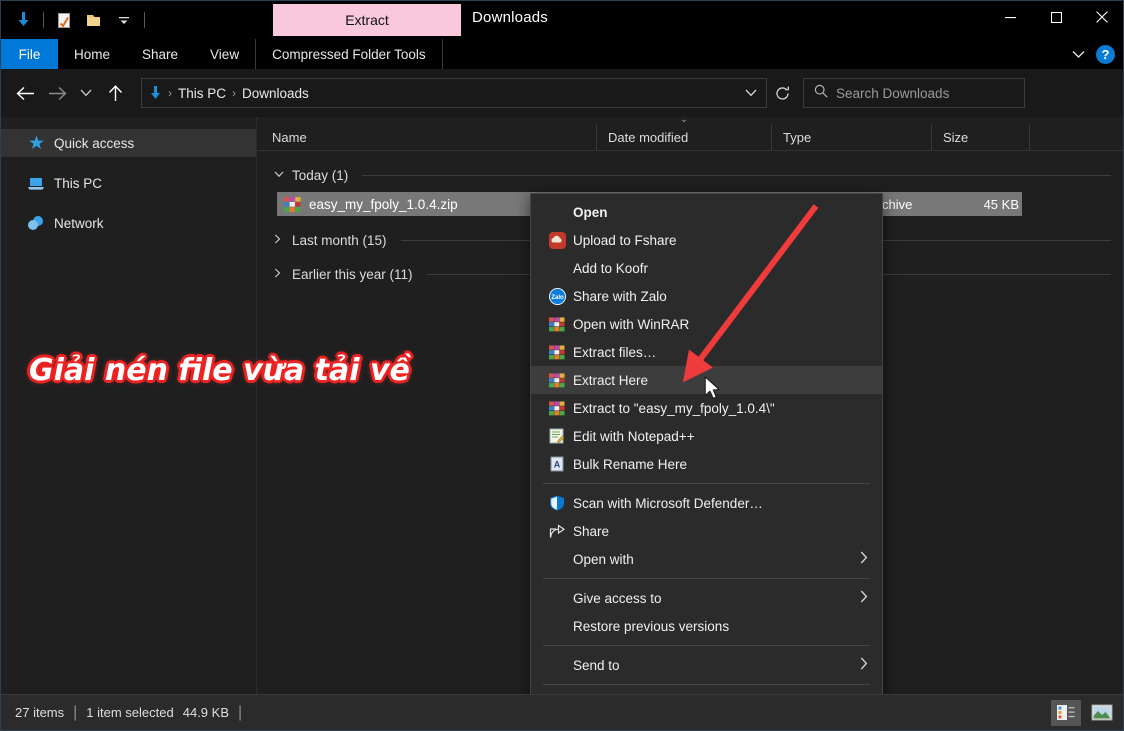  I want to click on column-header-type: Type, so click(851, 137).